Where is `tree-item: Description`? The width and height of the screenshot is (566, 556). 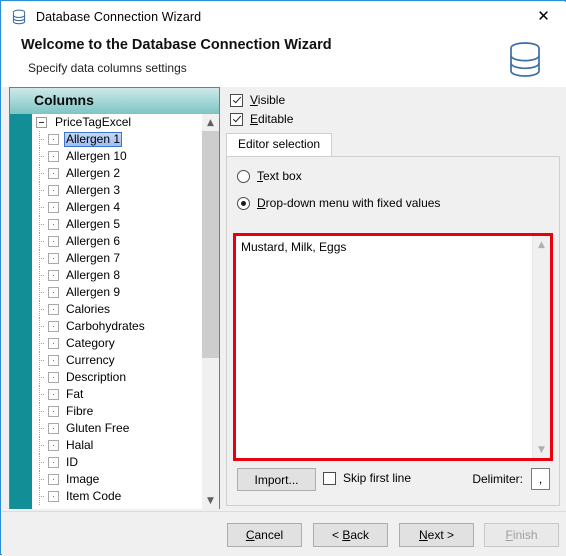
tree-item: Description is located at coordinates (125, 377).